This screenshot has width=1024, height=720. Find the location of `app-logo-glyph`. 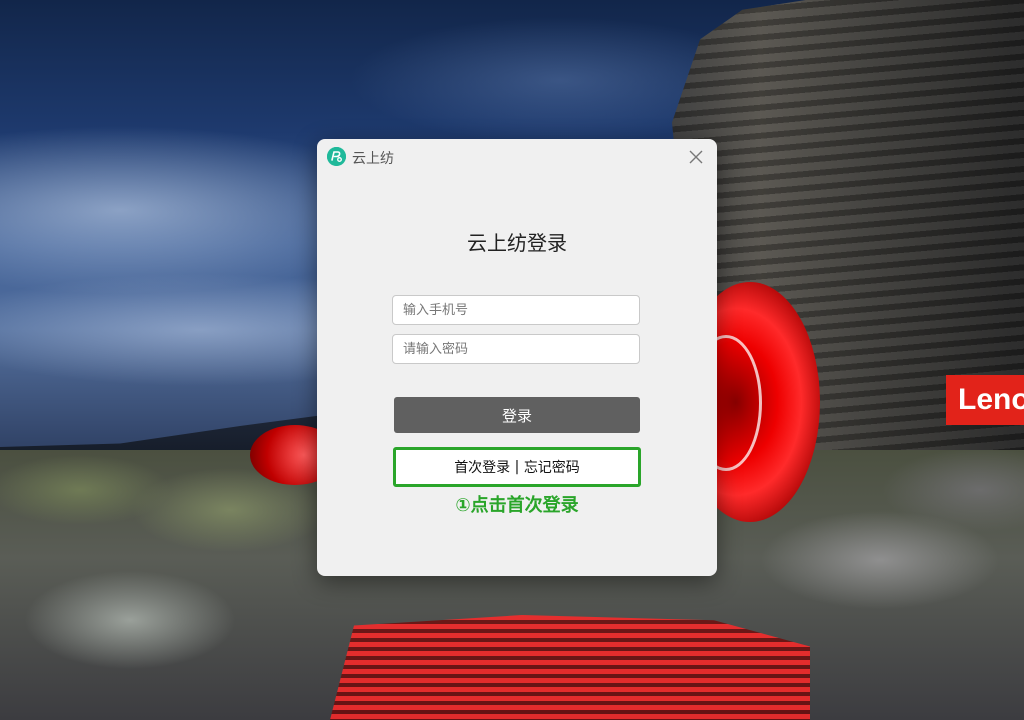

app-logo-glyph is located at coordinates (336, 156).